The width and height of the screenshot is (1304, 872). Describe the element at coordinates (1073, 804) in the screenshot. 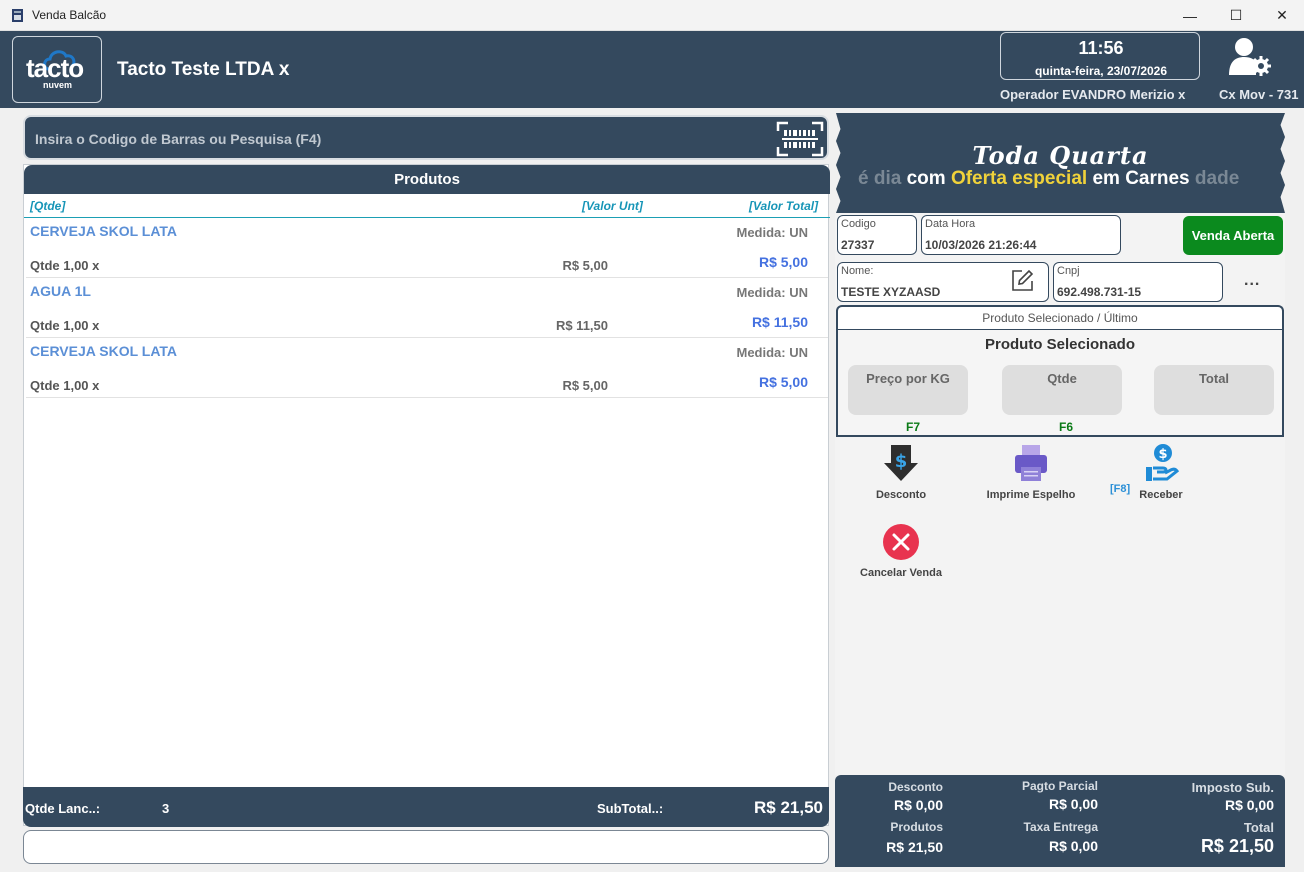

I see `pagto-parcial-value: R$ 0,00` at that location.